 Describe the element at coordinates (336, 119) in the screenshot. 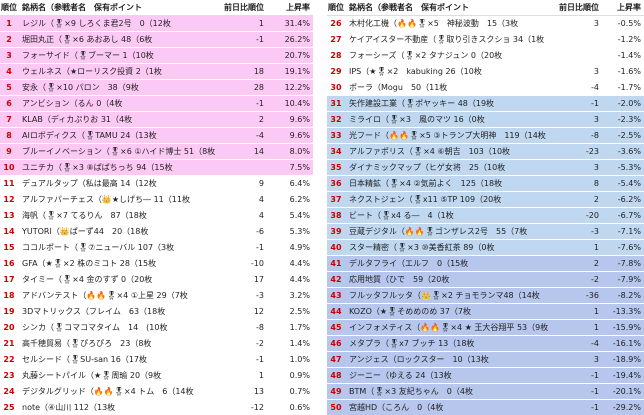

I see `rank-cell: 32` at that location.